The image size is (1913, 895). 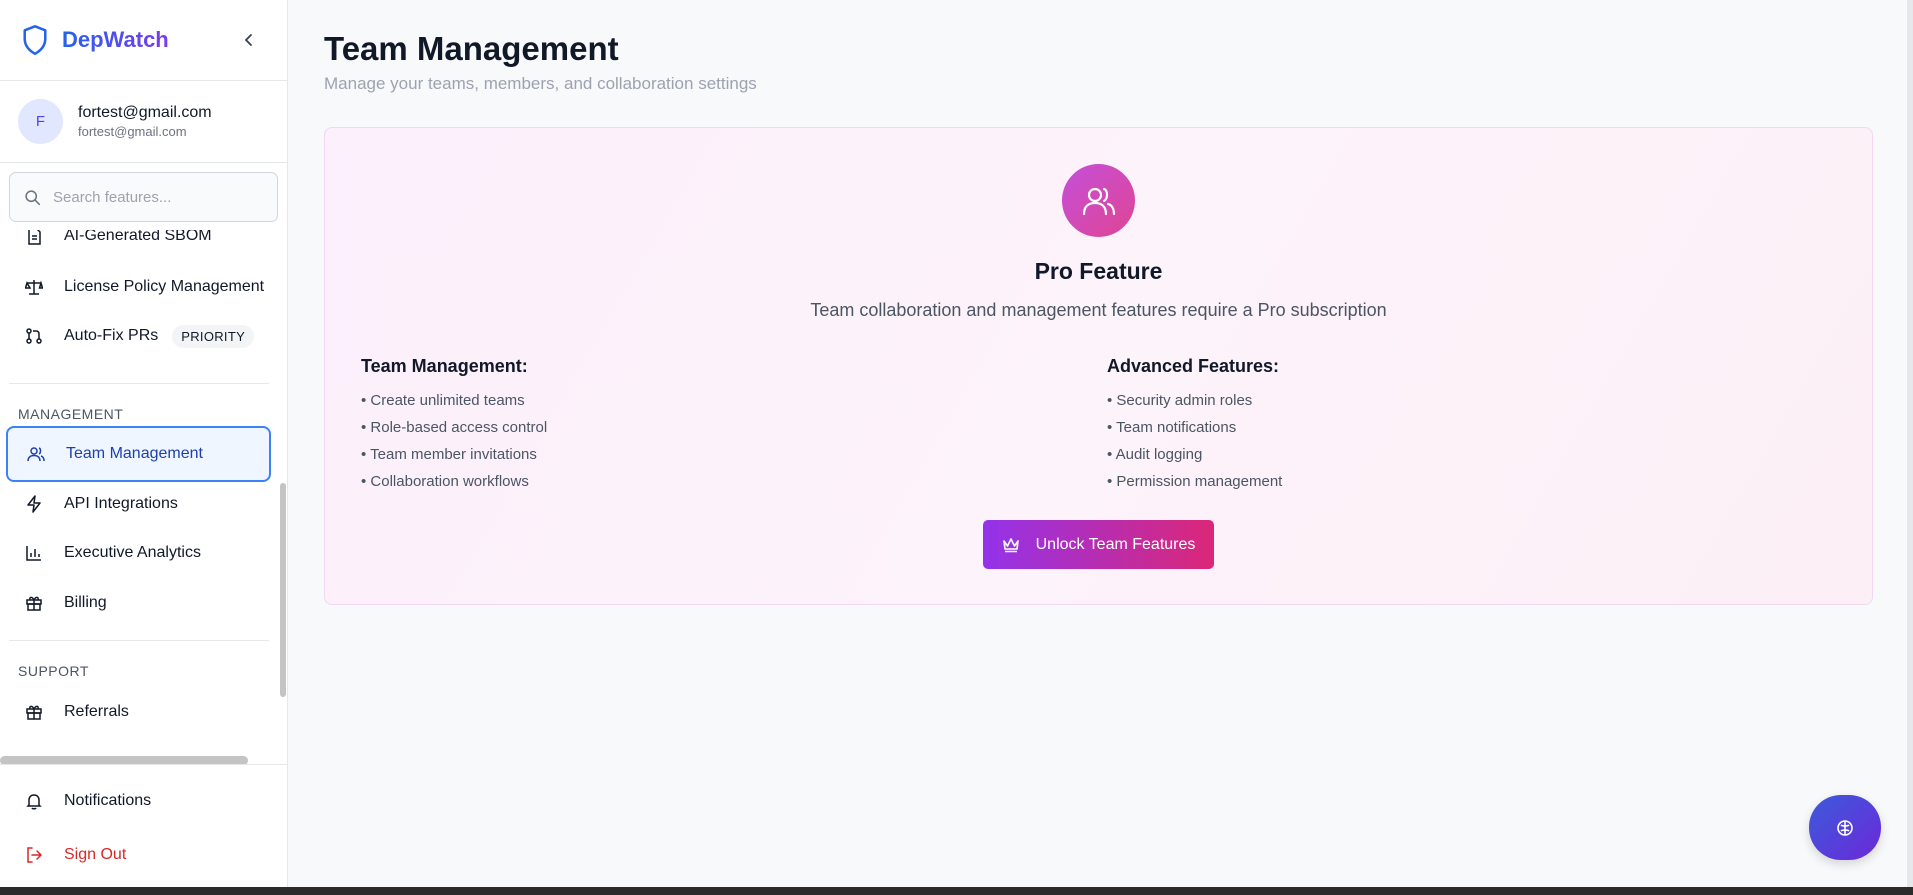 I want to click on avatar: F, so click(x=40, y=121).